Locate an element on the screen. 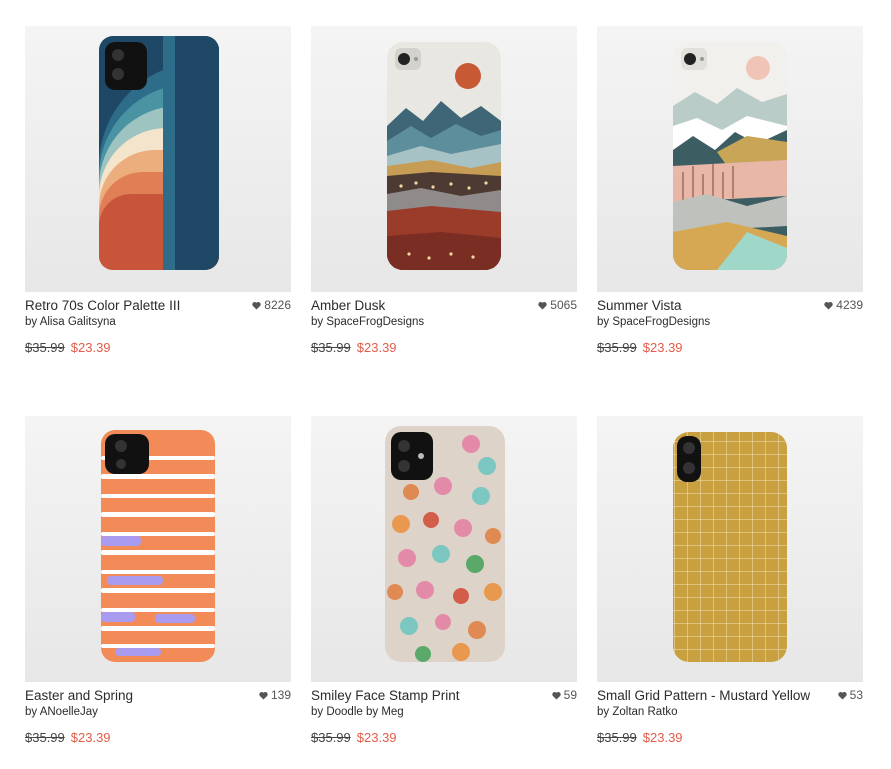 The height and width of the screenshot is (769, 891). like-count: 5065 is located at coordinates (557, 305).